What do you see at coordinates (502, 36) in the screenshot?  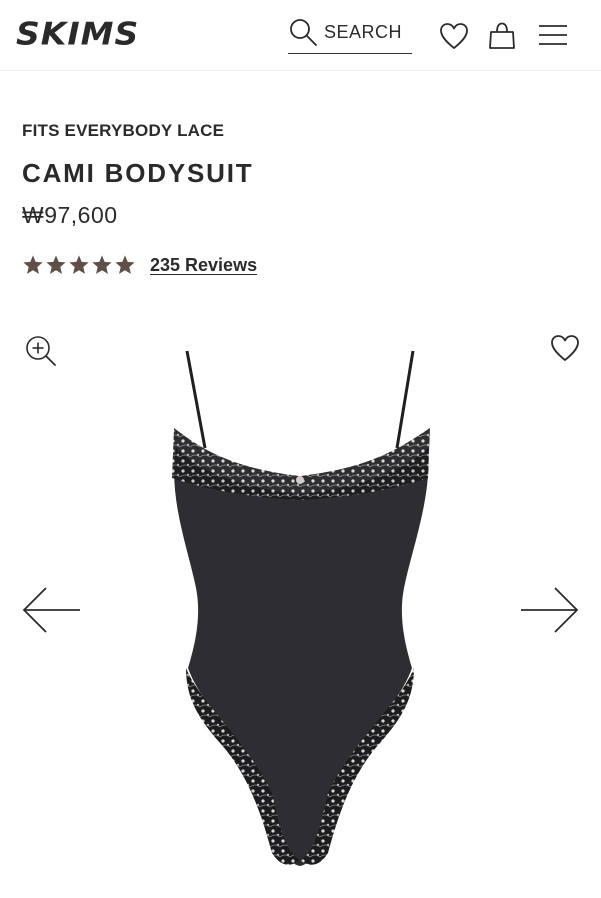 I see `shopping-bag-icon` at bounding box center [502, 36].